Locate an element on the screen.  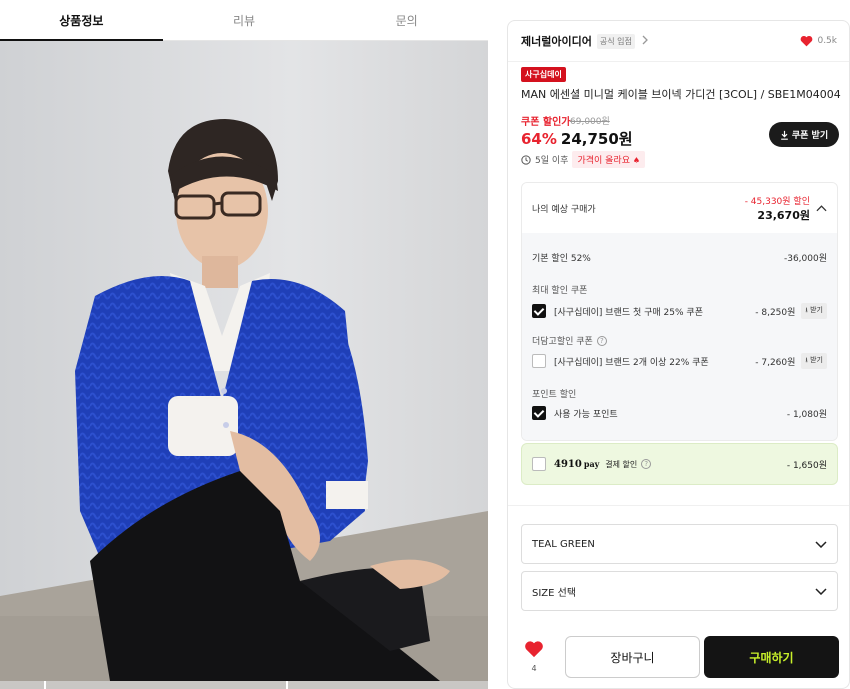
chevron-up-icon is located at coordinates (821, 208).